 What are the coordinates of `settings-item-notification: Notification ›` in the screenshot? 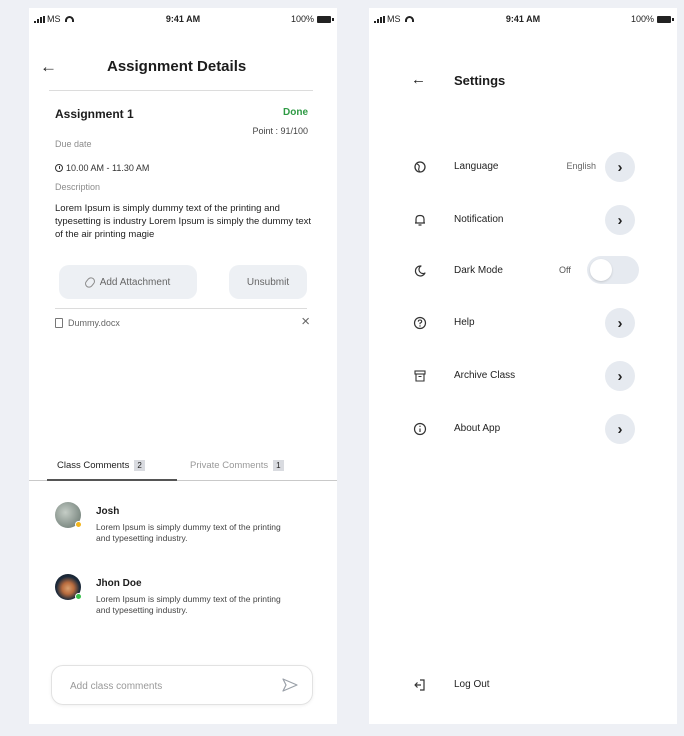 It's located at (523, 220).